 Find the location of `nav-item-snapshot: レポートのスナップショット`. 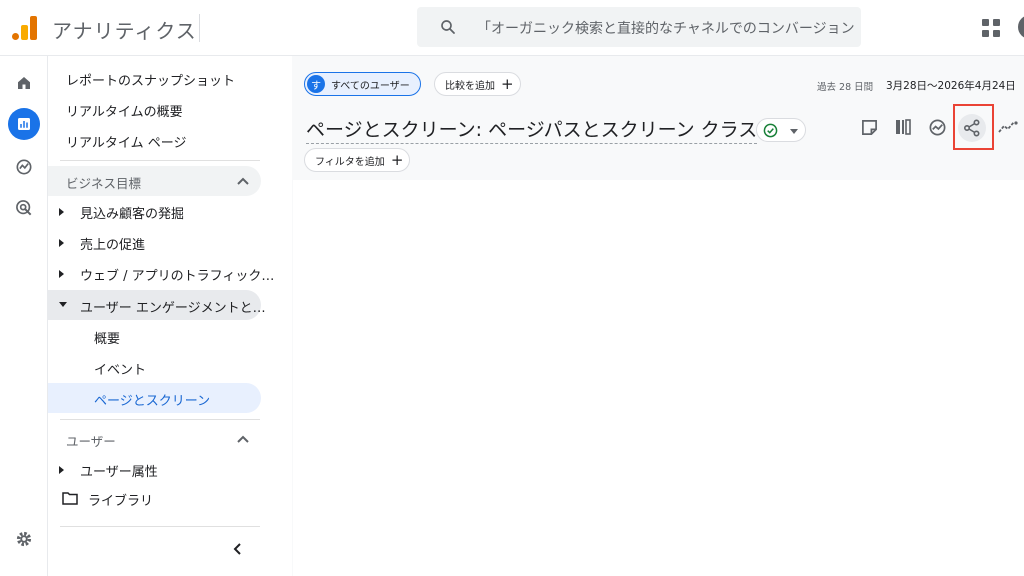

nav-item-snapshot: レポートのスナップショット is located at coordinates (150, 79).